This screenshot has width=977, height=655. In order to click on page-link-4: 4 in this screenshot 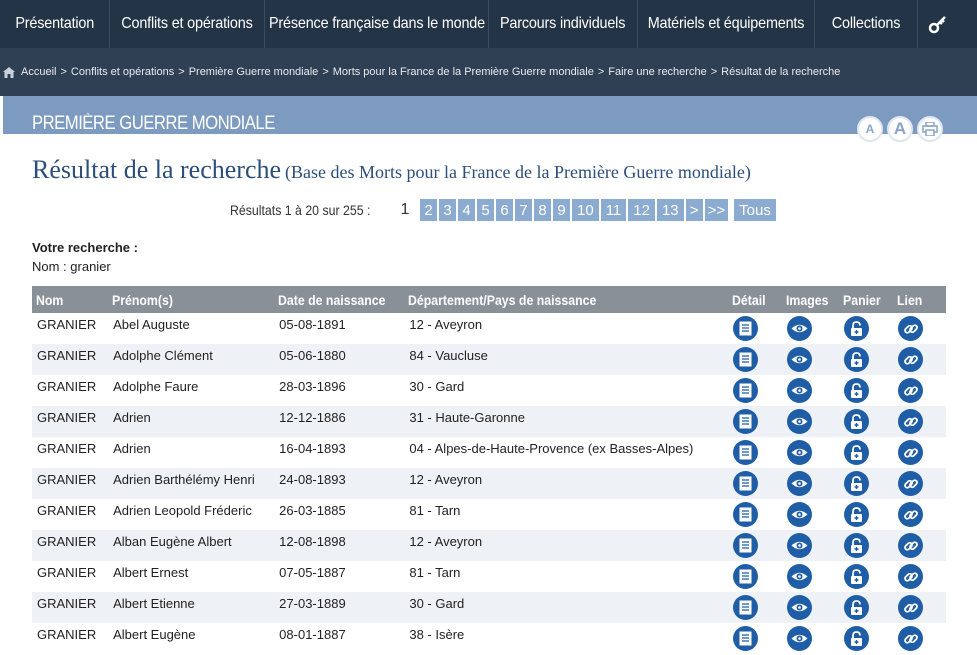, I will do `click(466, 210)`.